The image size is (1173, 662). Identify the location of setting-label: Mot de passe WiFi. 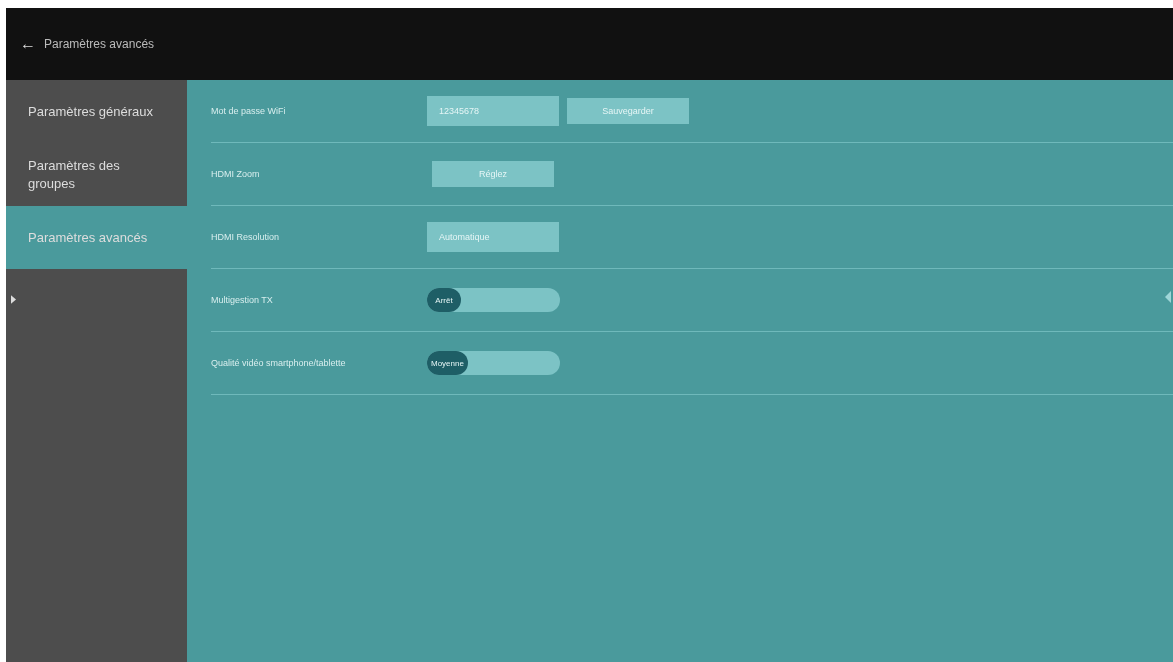
(249, 111).